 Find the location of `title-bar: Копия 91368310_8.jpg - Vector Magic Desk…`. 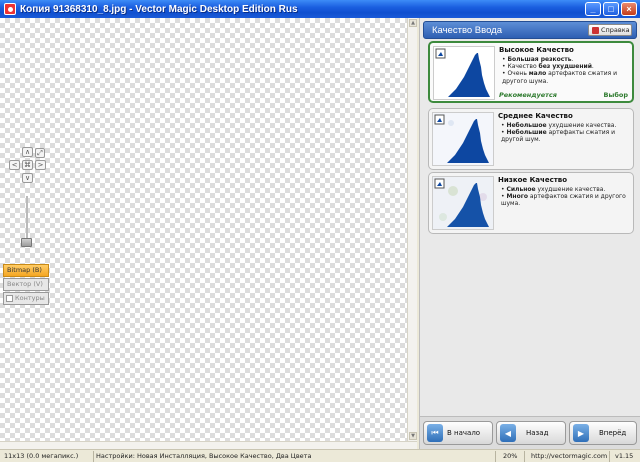

title-bar: Копия 91368310_8.jpg - Vector Magic Desk… is located at coordinates (320, 9).